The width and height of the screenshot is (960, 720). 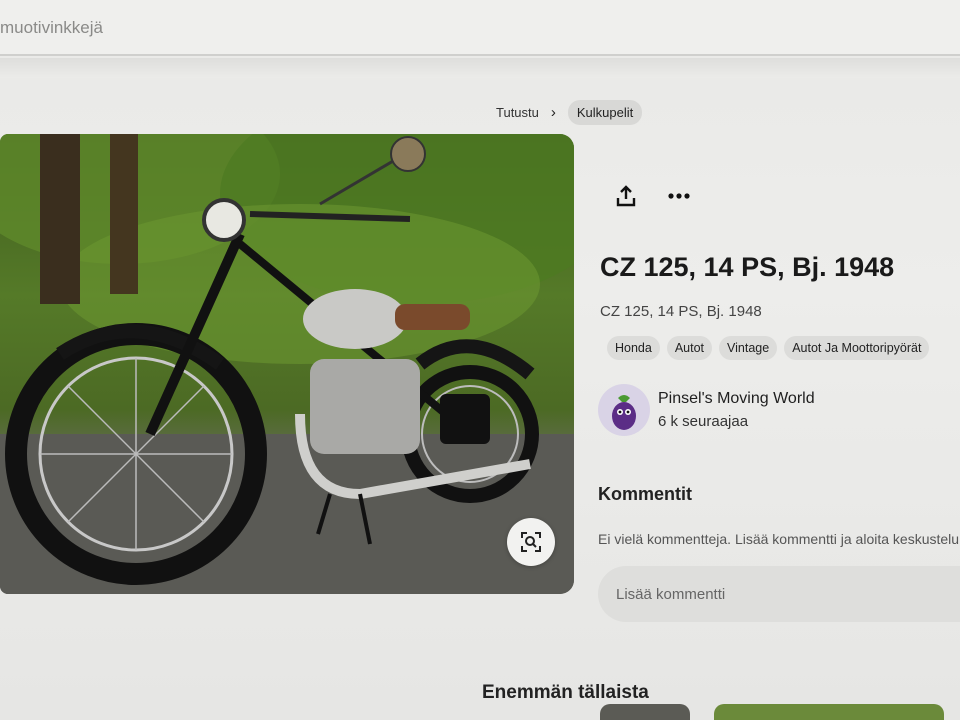 What do you see at coordinates (736, 399) in the screenshot?
I see `creator-name: Pinsel's Moving World` at bounding box center [736, 399].